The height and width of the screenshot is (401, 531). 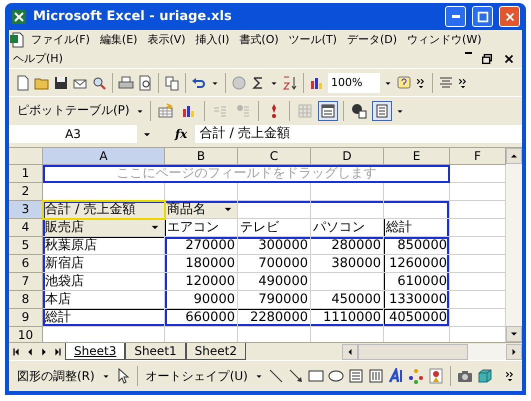 I want to click on vertical-text-box-icon, so click(x=376, y=376).